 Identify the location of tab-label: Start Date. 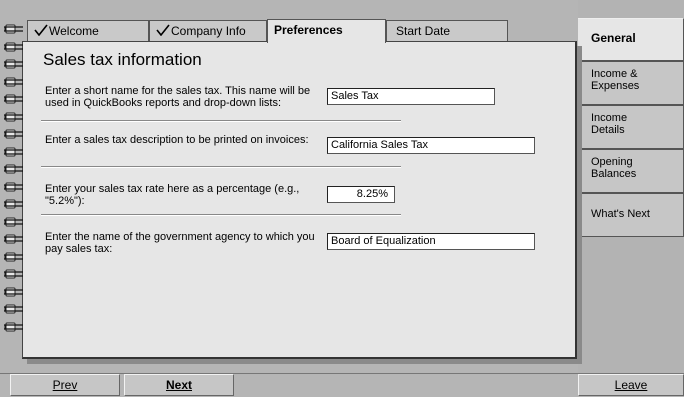
(423, 31).